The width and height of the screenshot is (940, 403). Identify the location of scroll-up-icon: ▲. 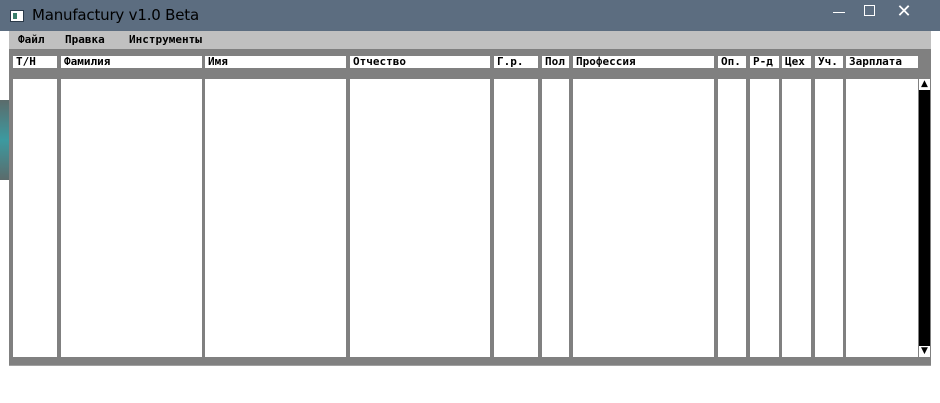
(924, 84).